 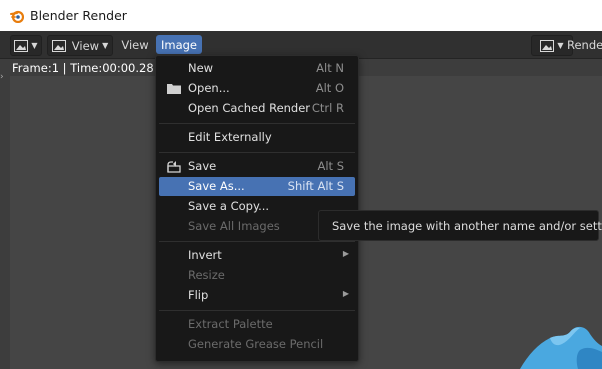 What do you see at coordinates (179, 44) in the screenshot?
I see `menu-image: Image` at bounding box center [179, 44].